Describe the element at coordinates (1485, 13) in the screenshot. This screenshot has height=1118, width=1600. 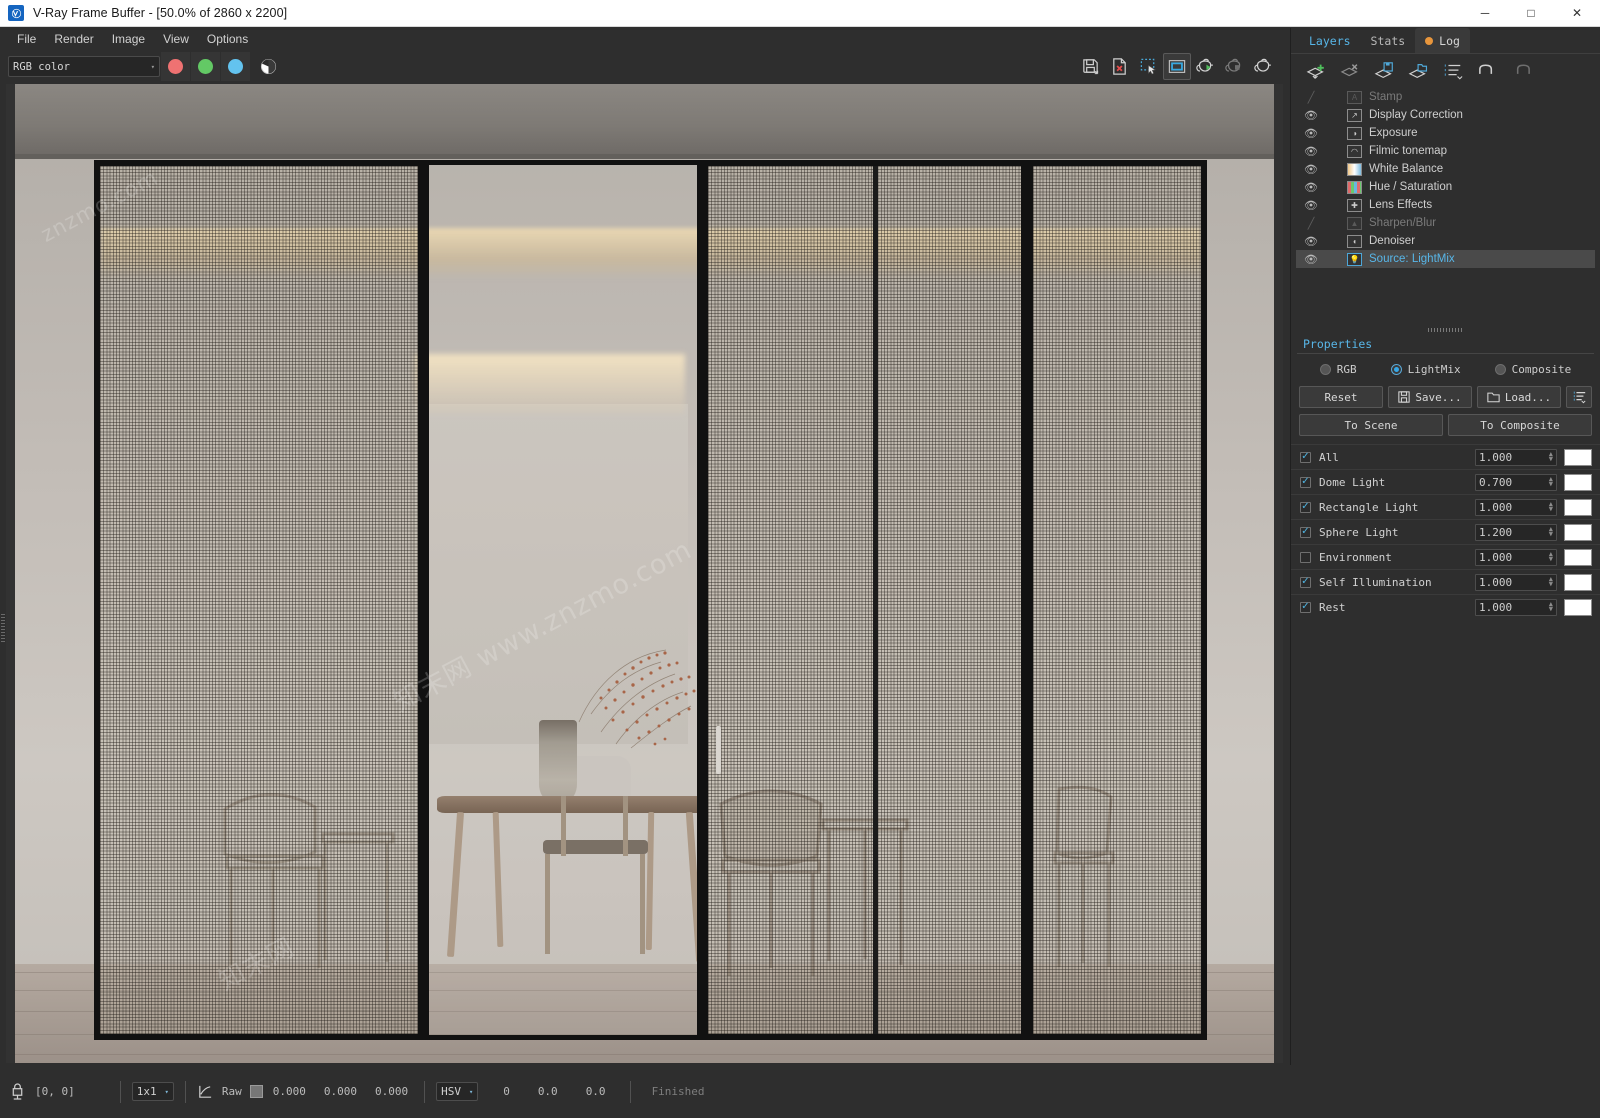
I see `minimize-button: ─` at that location.